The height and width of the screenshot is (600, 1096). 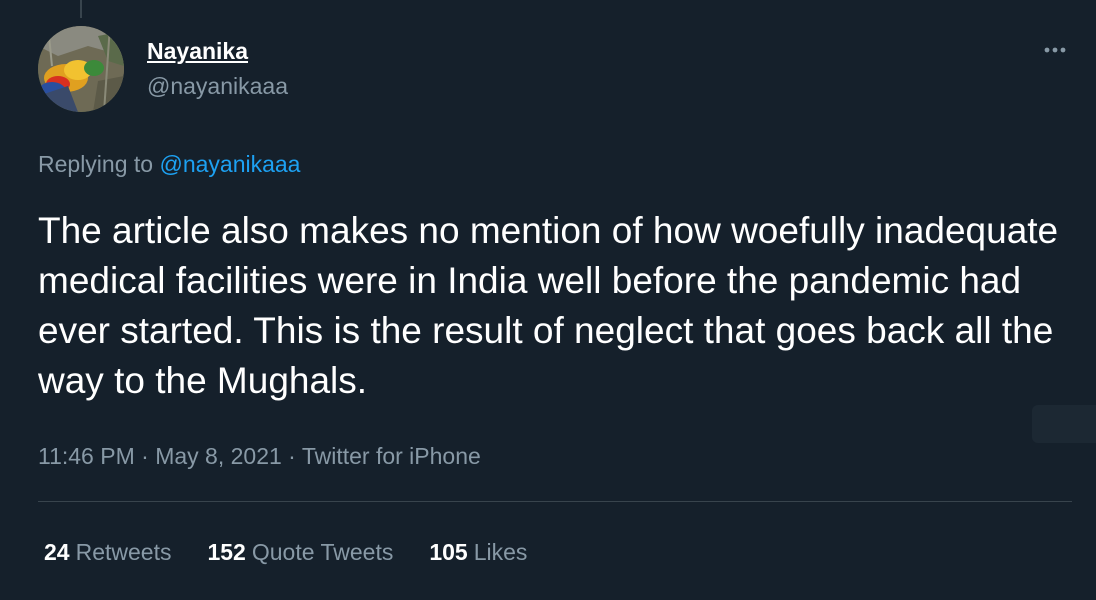 I want to click on replying-to-mention-link: @nayanikaaa, so click(x=229, y=164).